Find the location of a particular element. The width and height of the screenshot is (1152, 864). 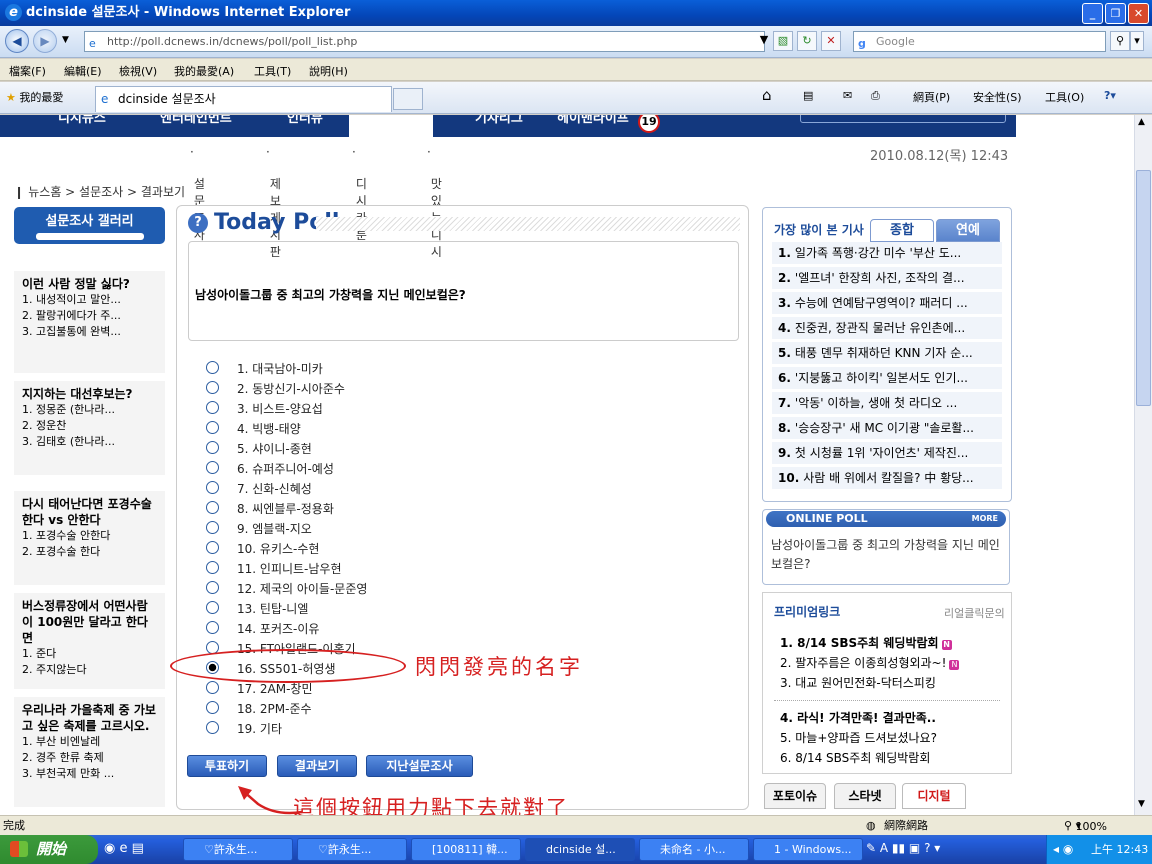

search-icon: ⚲ is located at coordinates (1120, 41).